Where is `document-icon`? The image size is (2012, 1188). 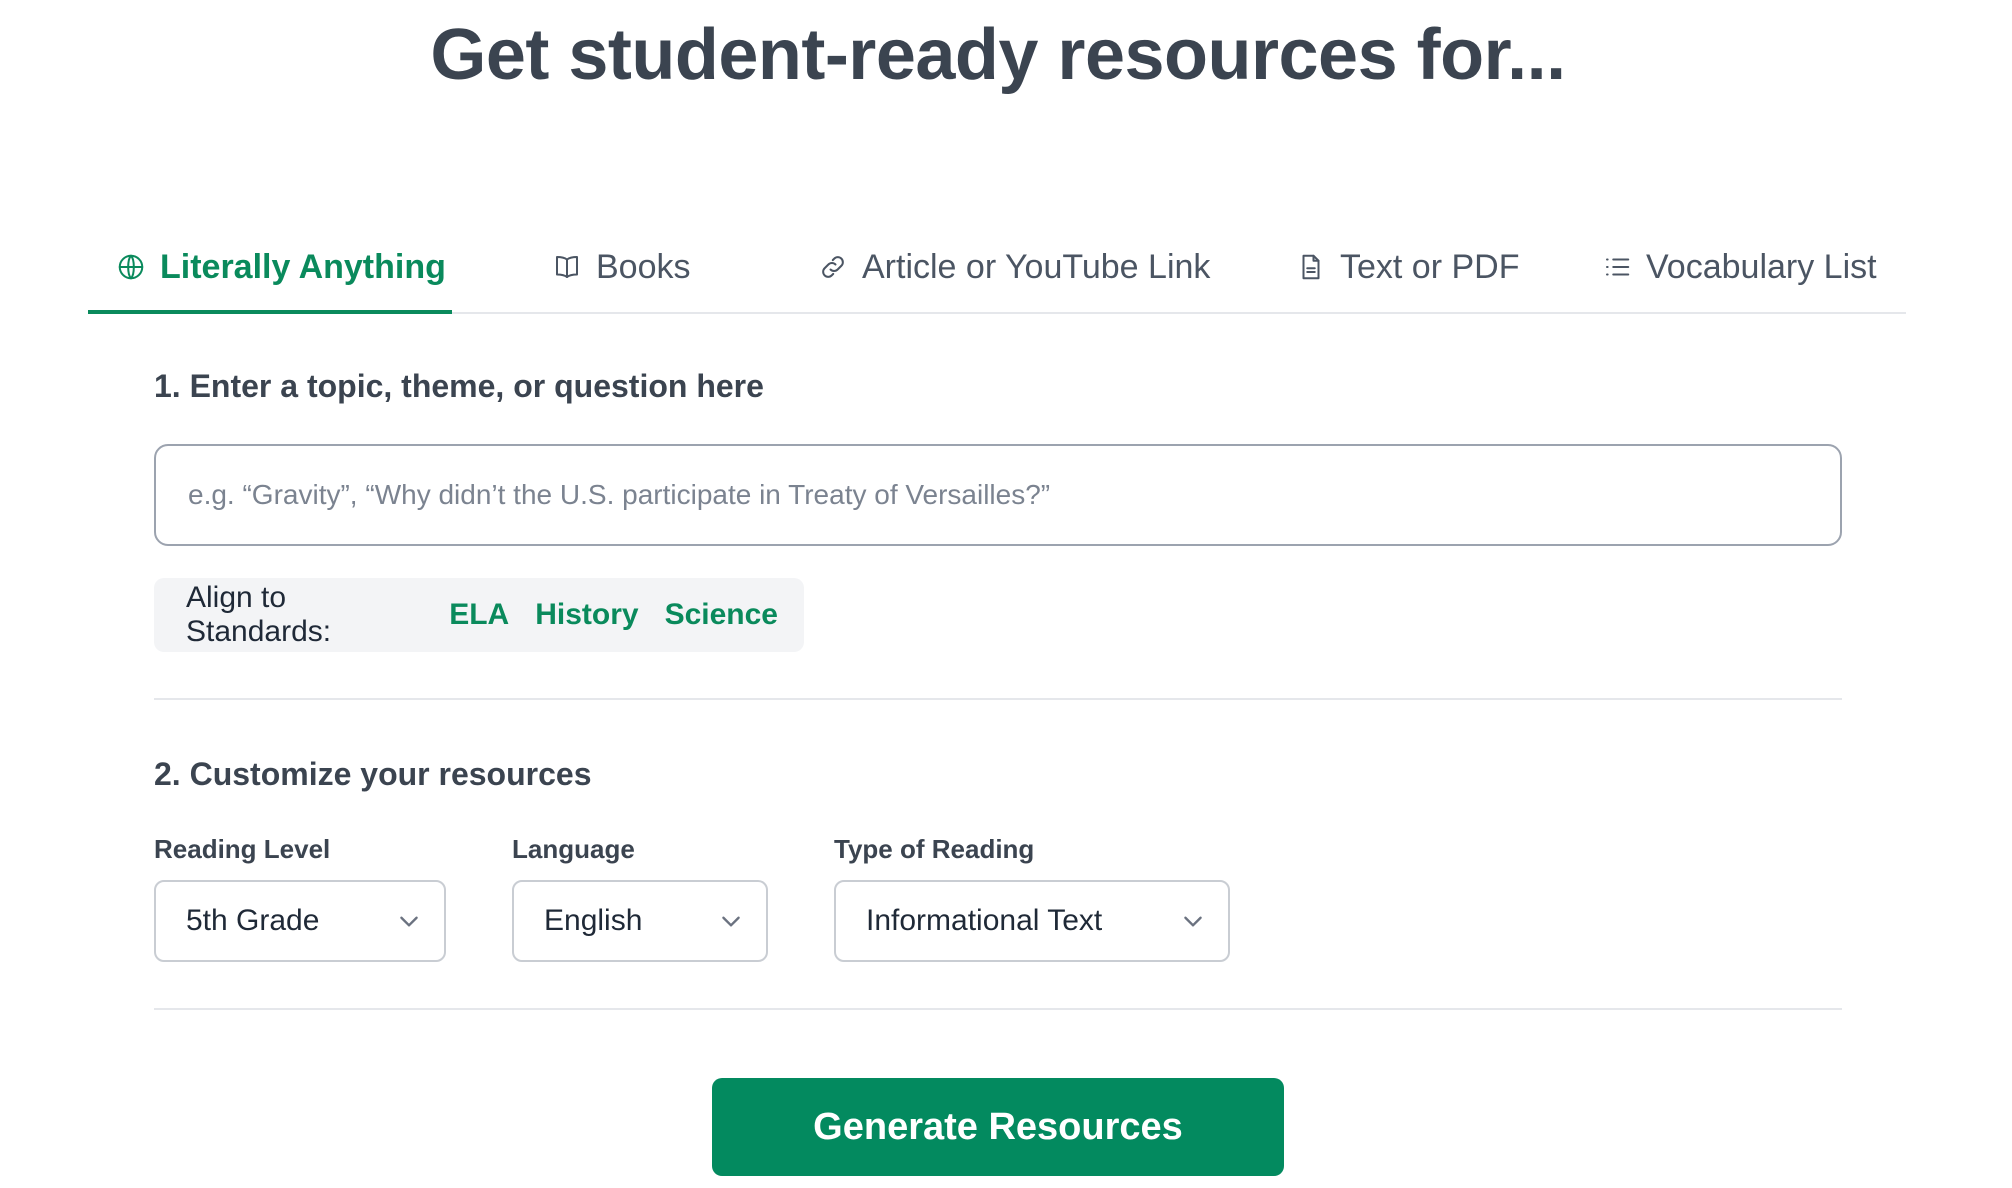
document-icon is located at coordinates (1311, 267).